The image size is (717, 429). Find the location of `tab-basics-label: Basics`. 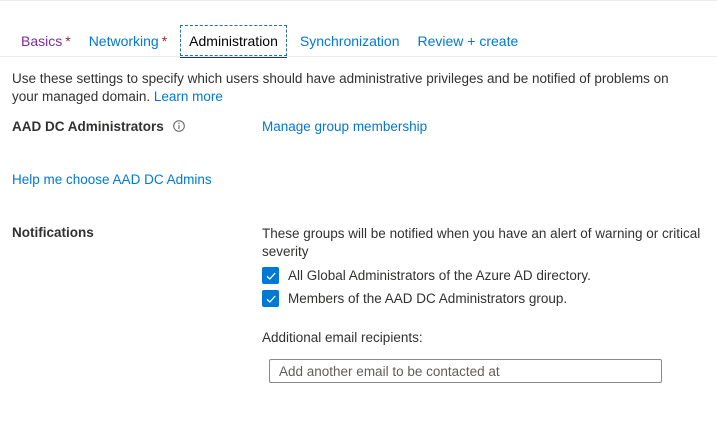

tab-basics-label: Basics is located at coordinates (42, 41).